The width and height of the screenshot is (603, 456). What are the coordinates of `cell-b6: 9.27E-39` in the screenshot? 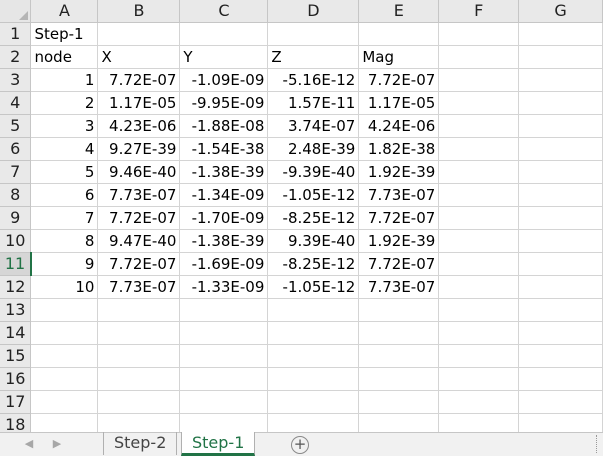 It's located at (139, 149).